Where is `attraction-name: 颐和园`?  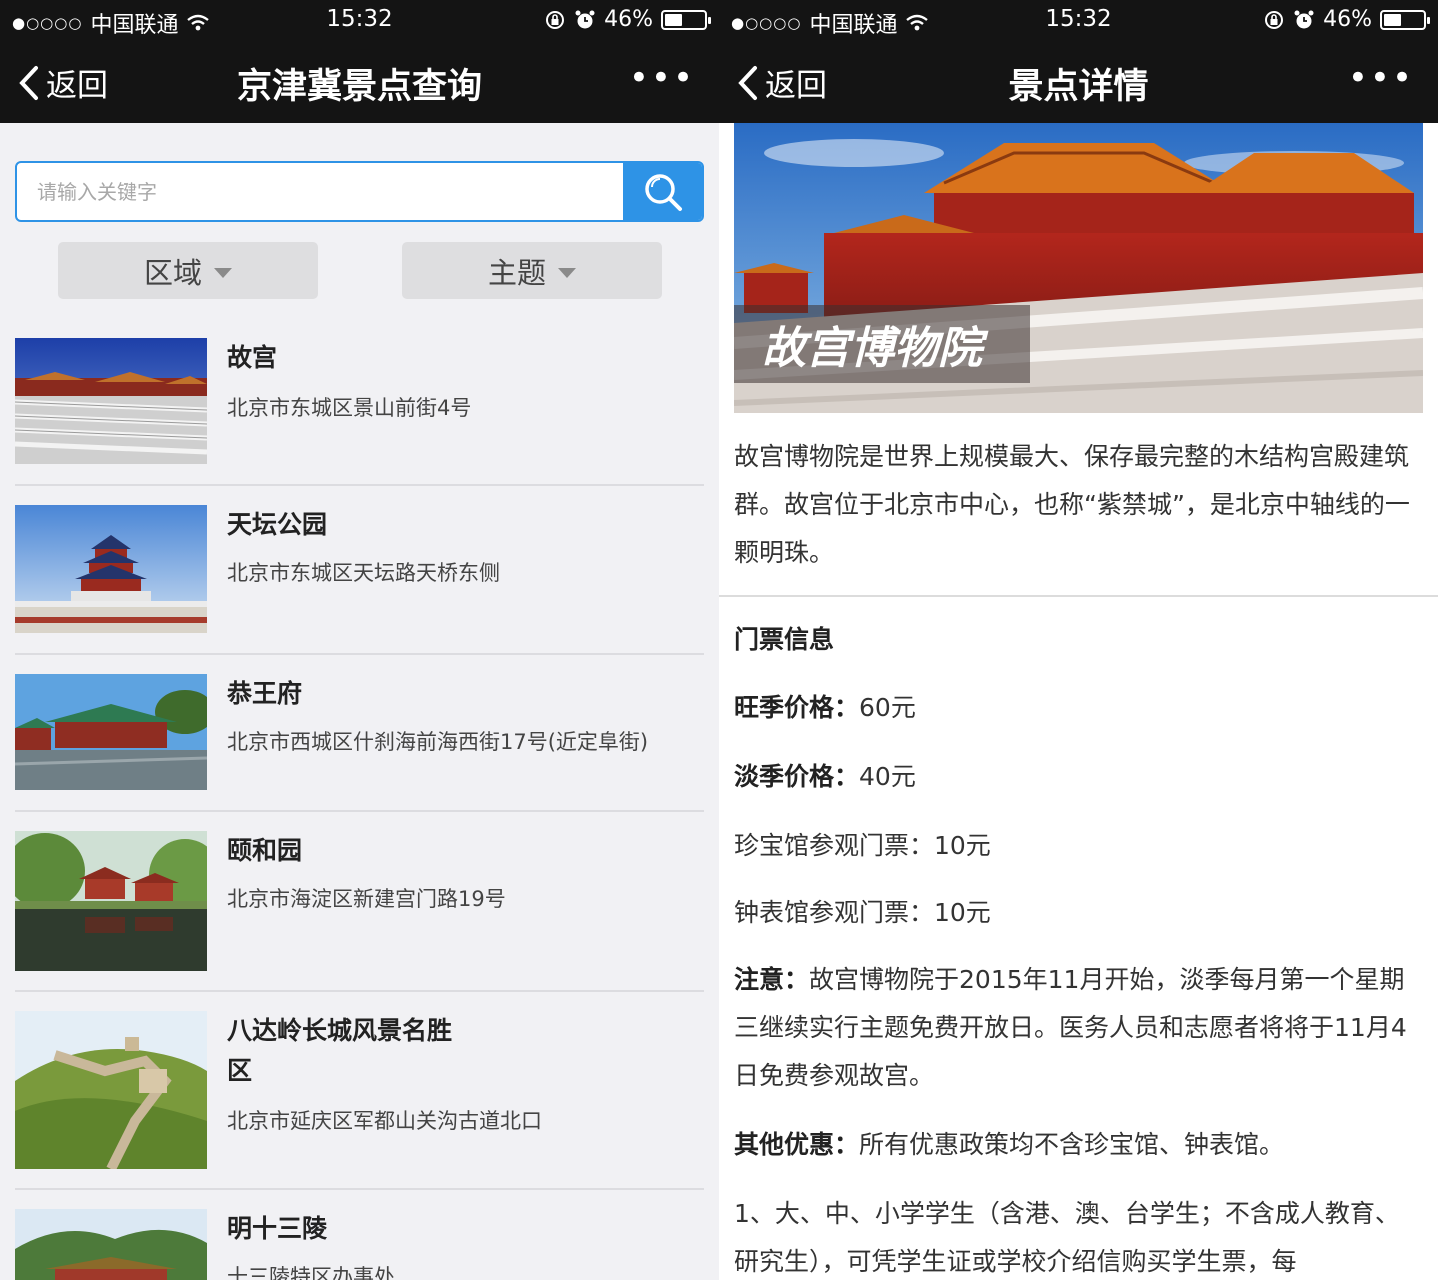 attraction-name: 颐和园 is located at coordinates (265, 850).